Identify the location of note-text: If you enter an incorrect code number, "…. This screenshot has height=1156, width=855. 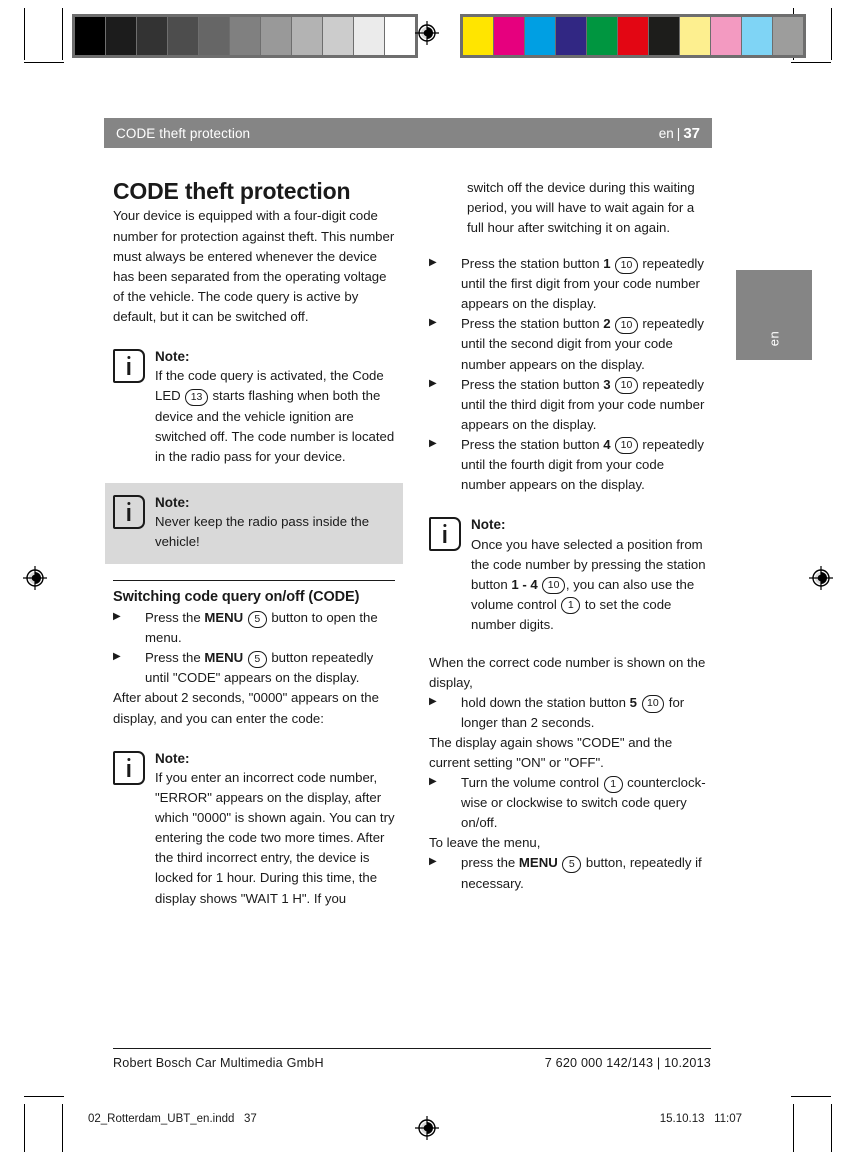
(275, 838).